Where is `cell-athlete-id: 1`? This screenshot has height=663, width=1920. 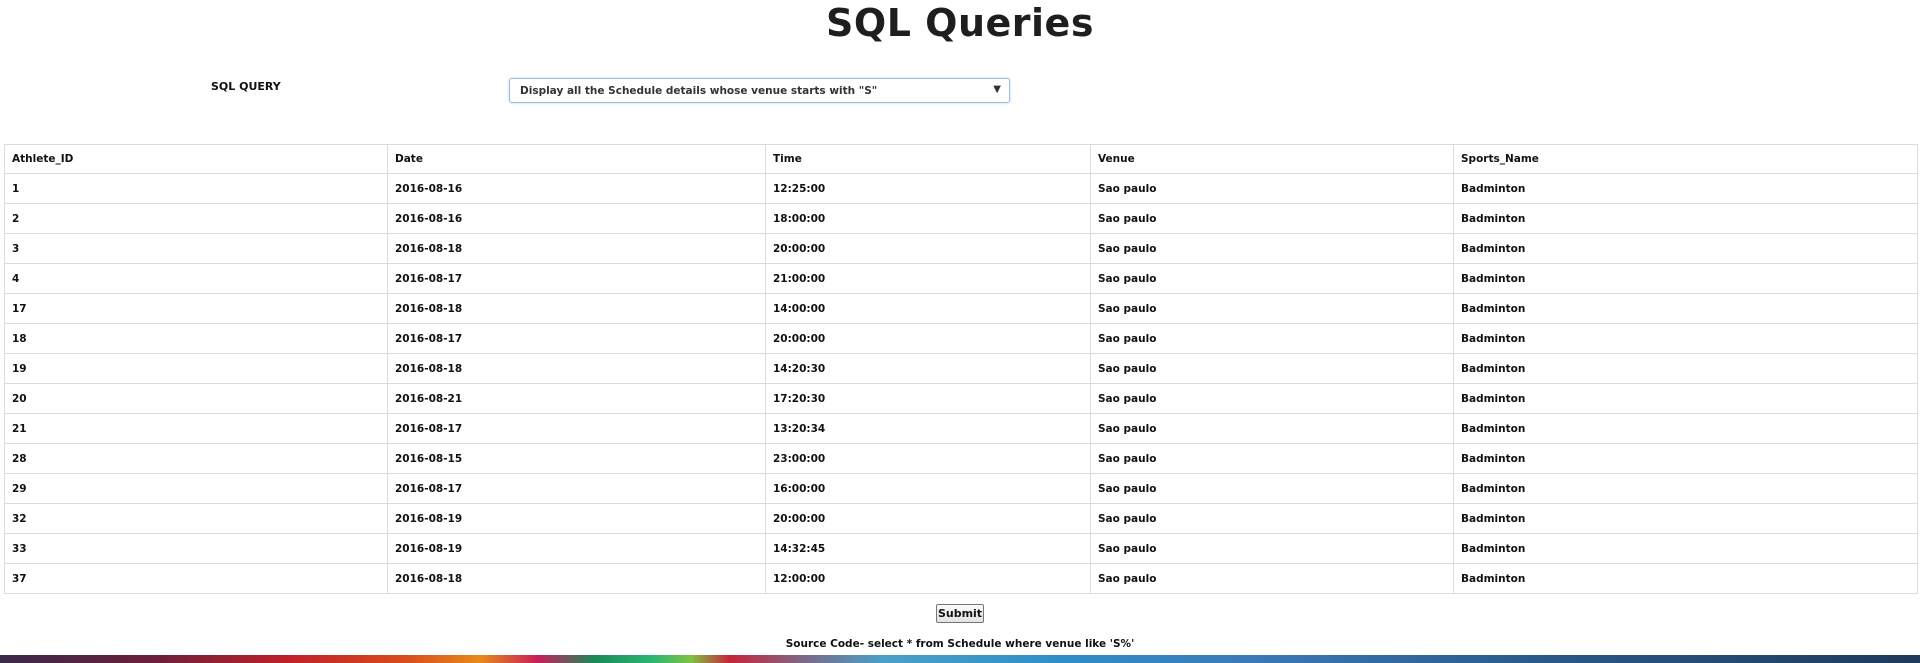
cell-athlete-id: 1 is located at coordinates (196, 188).